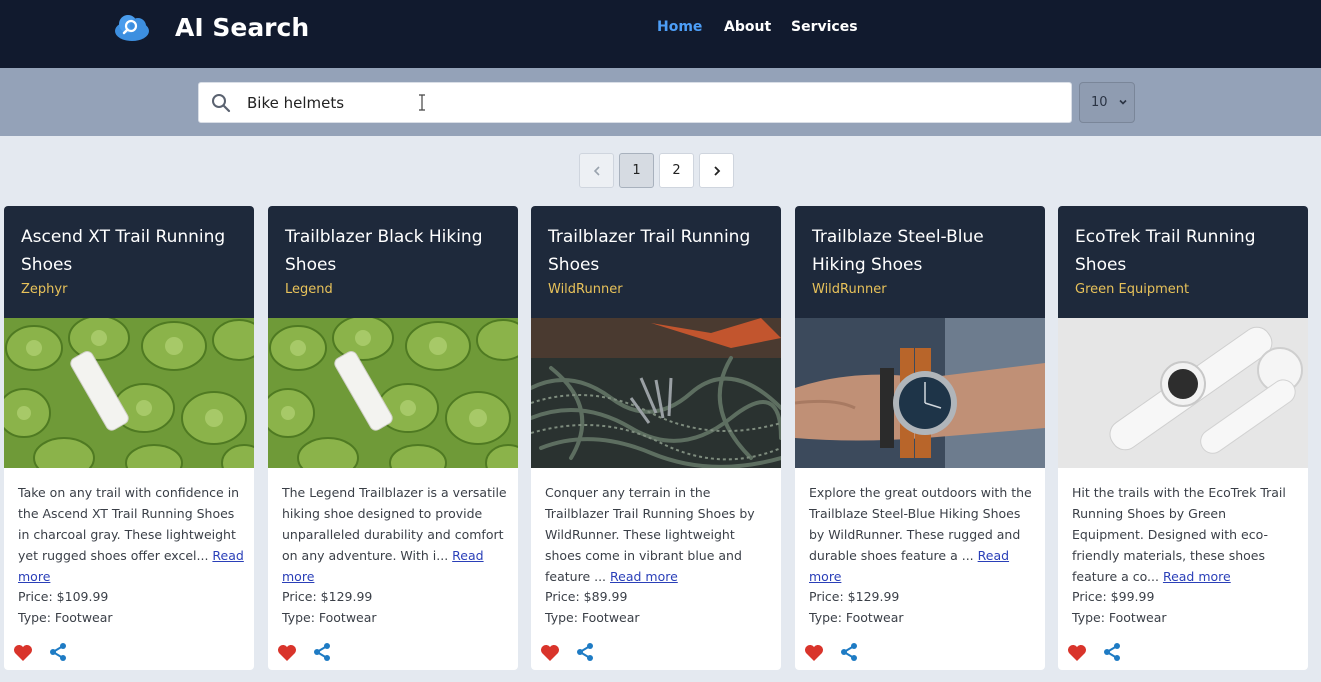 This screenshot has width=1321, height=682. What do you see at coordinates (1132, 289) in the screenshot?
I see `product-brand: Green Equipment` at bounding box center [1132, 289].